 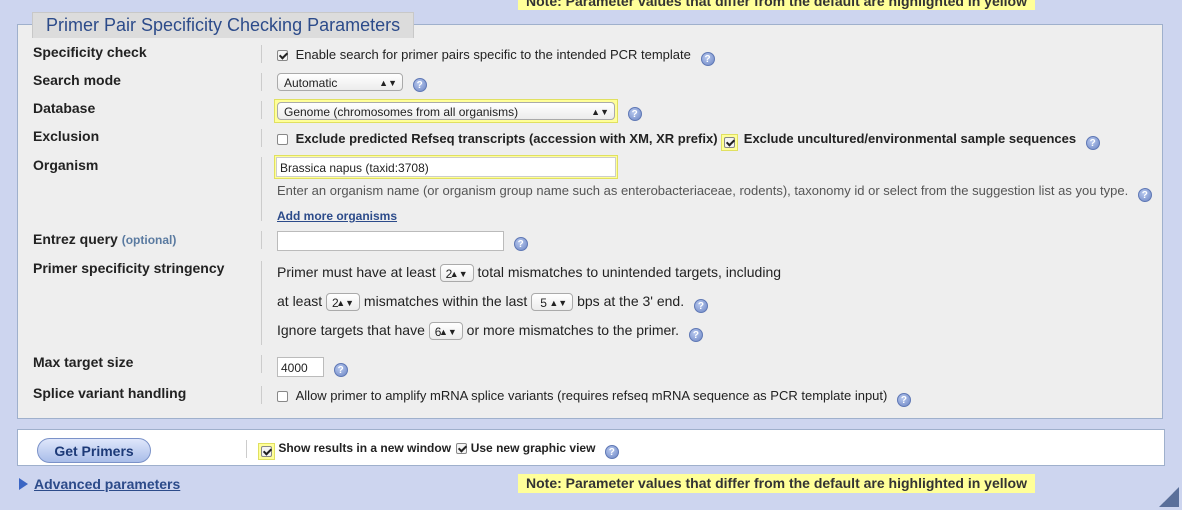 I want to click on add-organisms-wrap: Add more organisms, so click(x=337, y=215).